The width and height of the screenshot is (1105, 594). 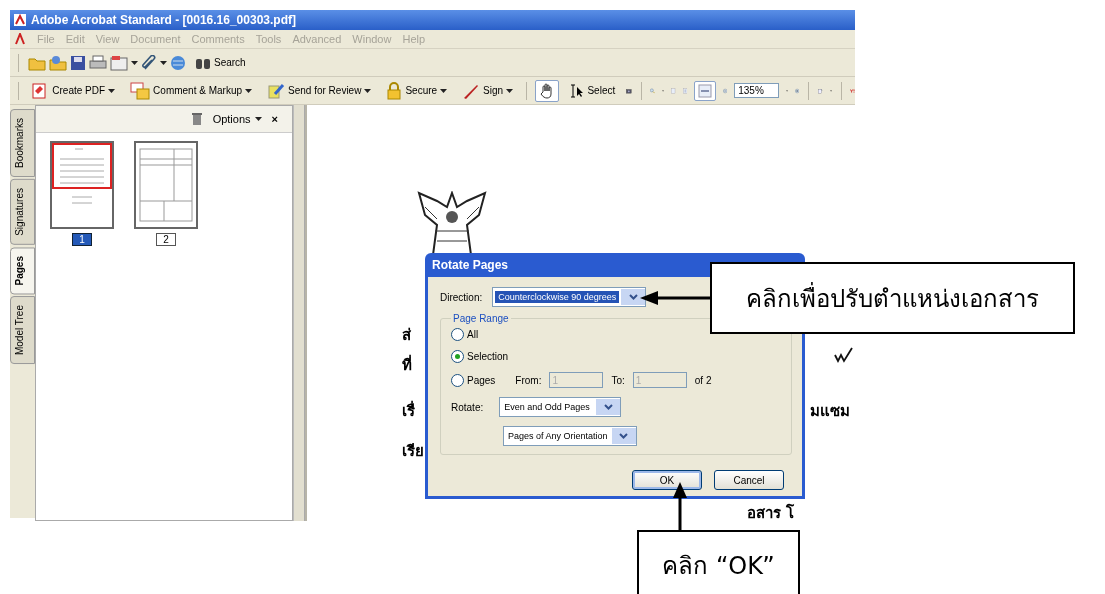 I want to click on radio-option: Pages, so click(x=473, y=380).